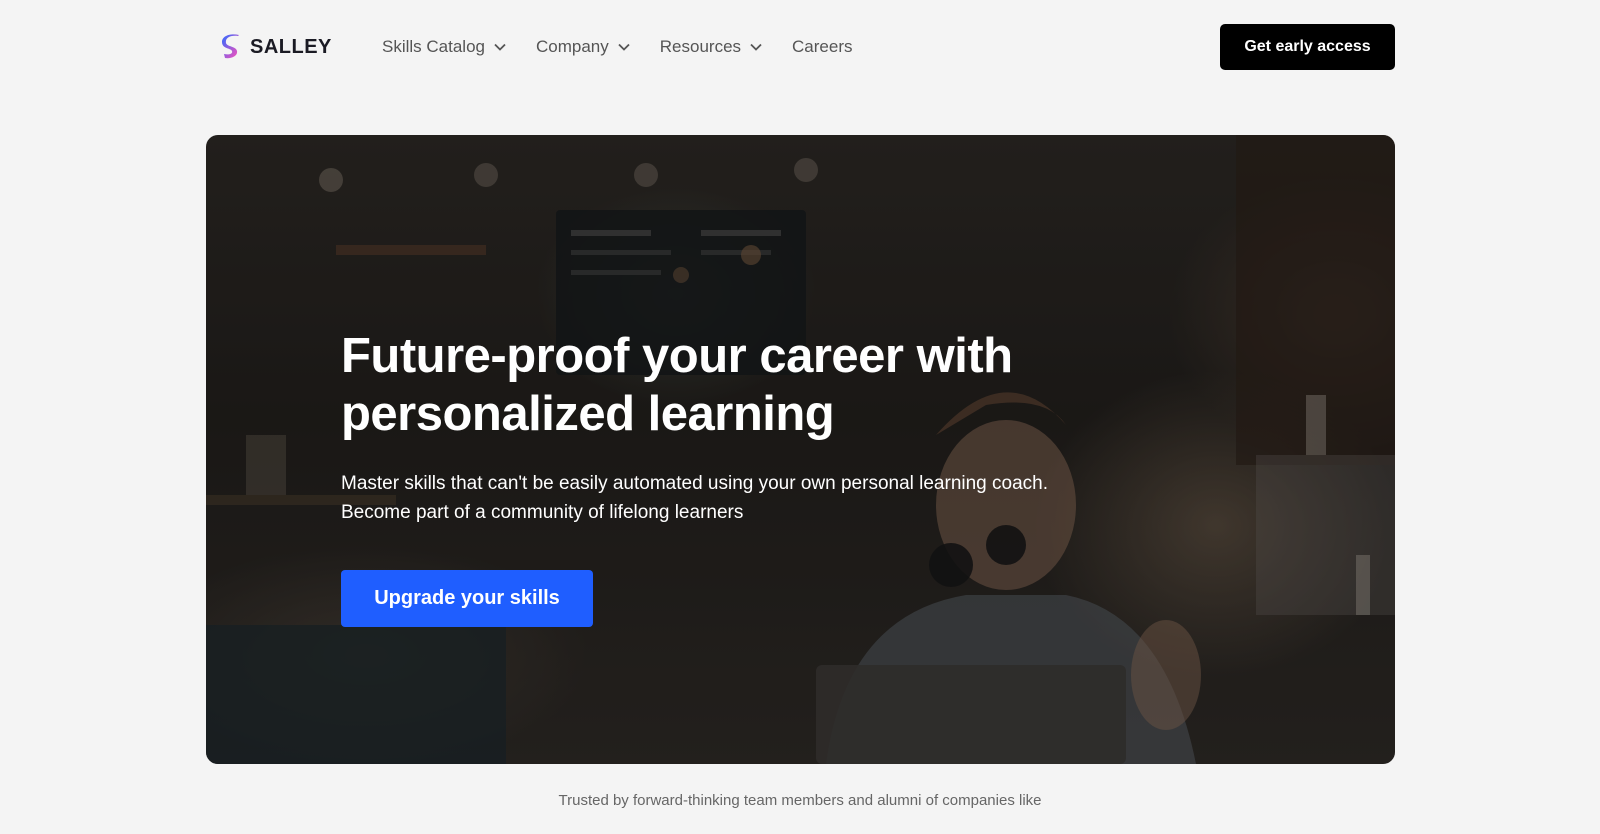  What do you see at coordinates (467, 598) in the screenshot?
I see `upgrade-skills-button: Upgrade your skills` at bounding box center [467, 598].